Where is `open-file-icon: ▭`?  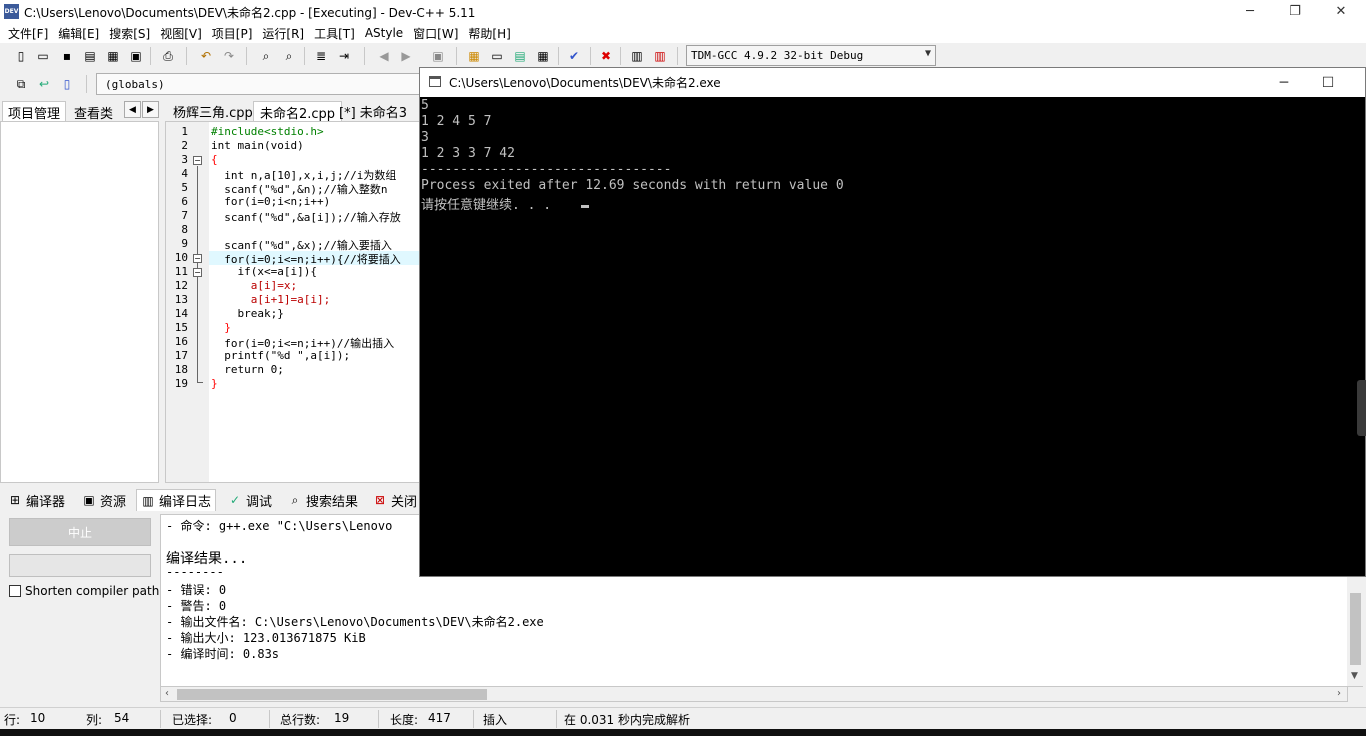 open-file-icon: ▭ is located at coordinates (43, 56).